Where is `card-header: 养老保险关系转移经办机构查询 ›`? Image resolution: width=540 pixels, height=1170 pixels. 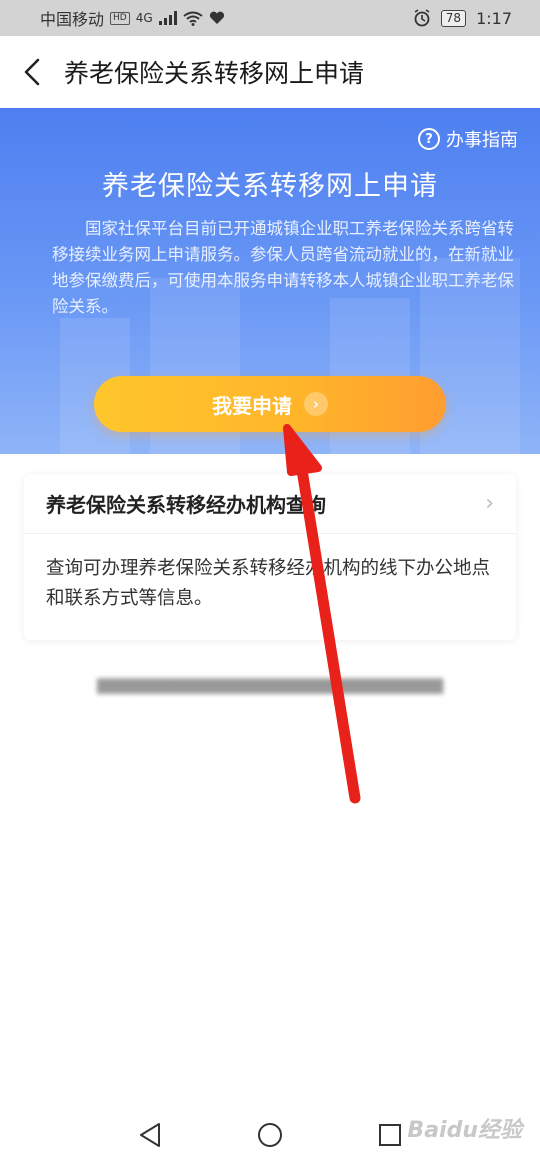 card-header: 养老保险关系转移经办机构查询 › is located at coordinates (270, 504).